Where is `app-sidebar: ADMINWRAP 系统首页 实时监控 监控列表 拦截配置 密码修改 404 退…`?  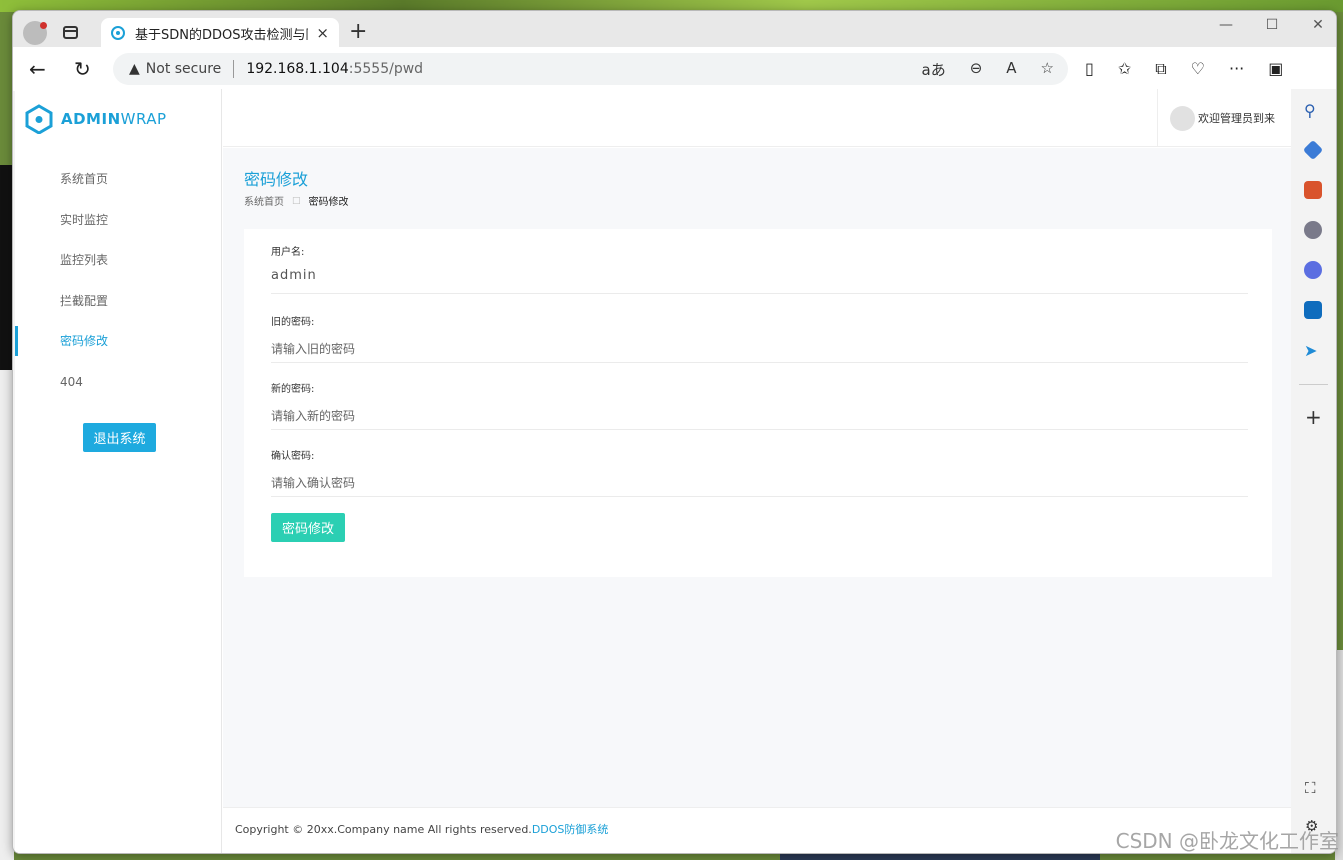 app-sidebar: ADMINWRAP 系统首页 实时监控 监控列表 拦截配置 密码修改 404 退… is located at coordinates (118, 471).